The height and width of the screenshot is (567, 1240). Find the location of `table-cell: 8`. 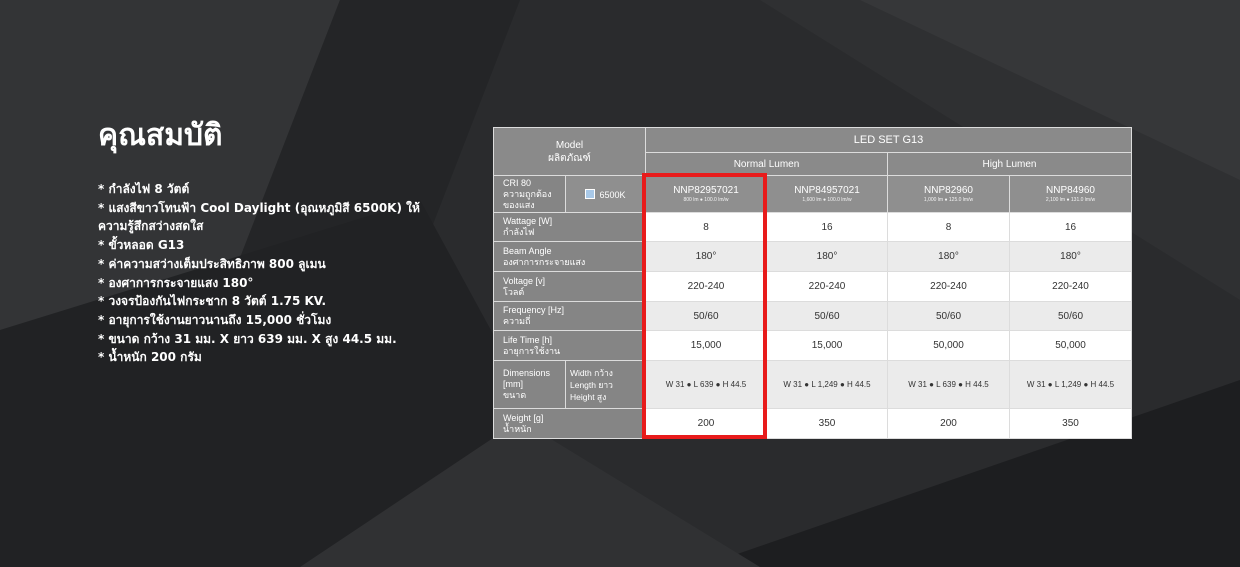

table-cell: 8 is located at coordinates (948, 227).